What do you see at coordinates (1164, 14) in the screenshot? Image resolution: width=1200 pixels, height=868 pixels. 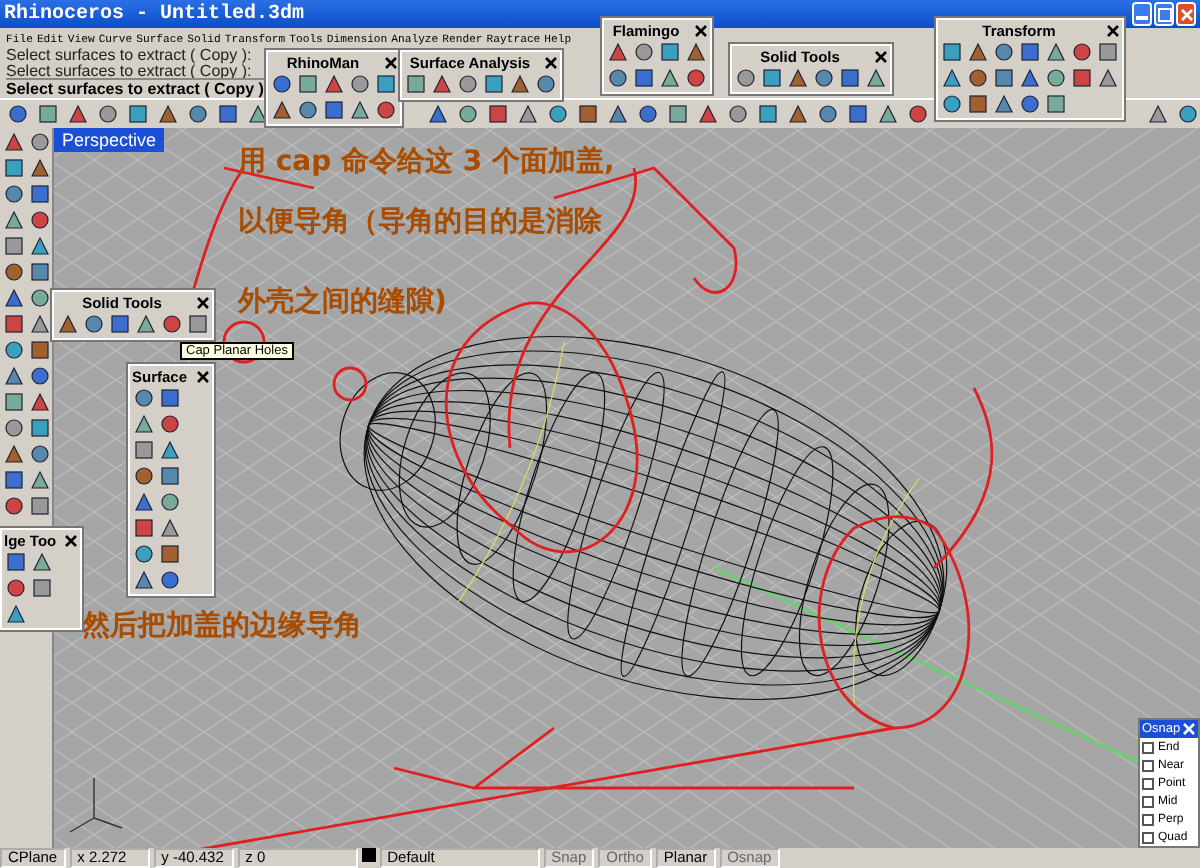 I see `maximize-button` at bounding box center [1164, 14].